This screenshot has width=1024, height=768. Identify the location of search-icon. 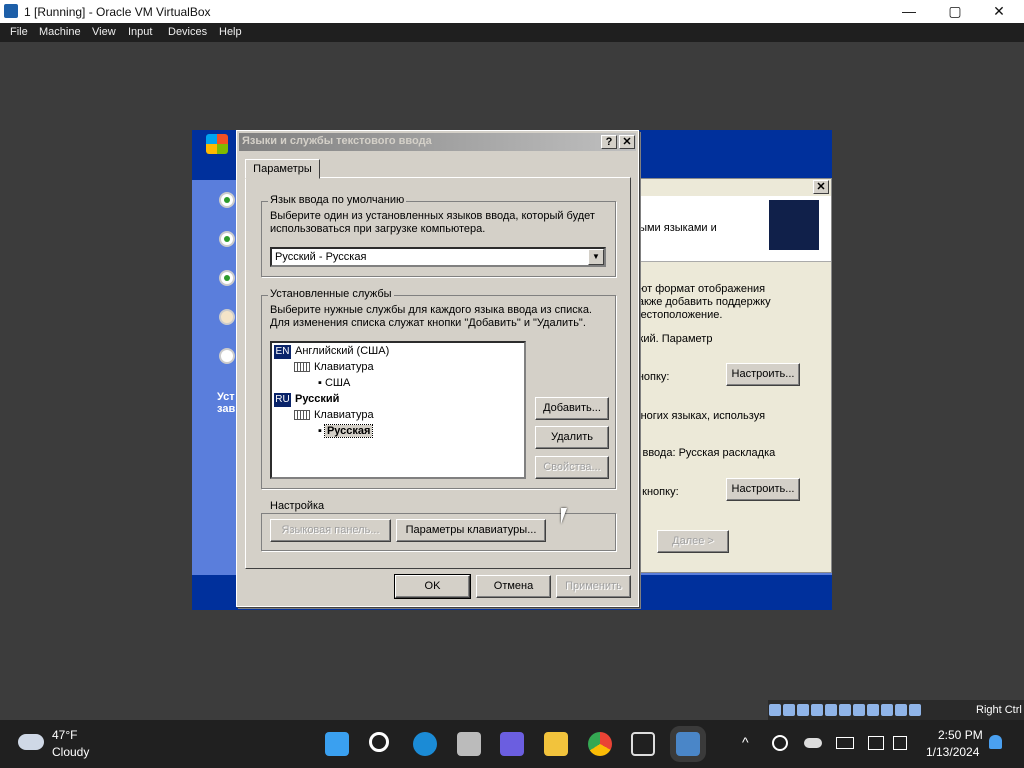
(379, 742).